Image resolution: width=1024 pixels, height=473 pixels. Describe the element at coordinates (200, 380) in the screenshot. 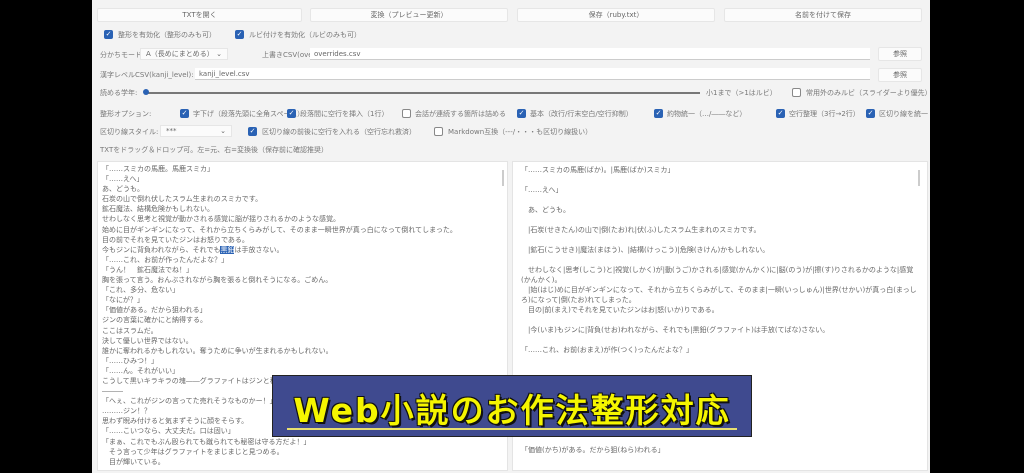

I see `source-line-text: こうして黒いキラキラの塊――グラファイトはジンと私の秘密` at that location.